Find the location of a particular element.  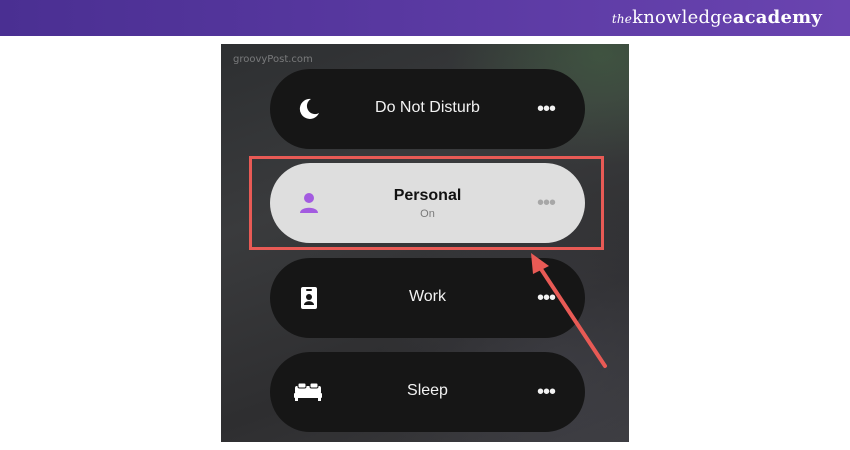

brand-the: the is located at coordinates (622, 19).